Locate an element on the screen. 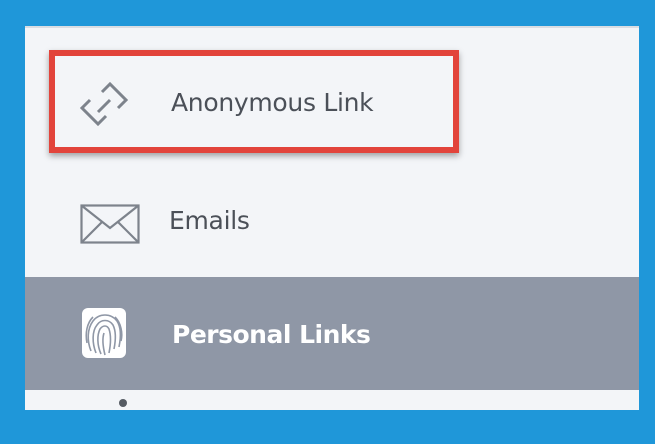 The image size is (655, 444). nav-item-label: Emails is located at coordinates (209, 220).